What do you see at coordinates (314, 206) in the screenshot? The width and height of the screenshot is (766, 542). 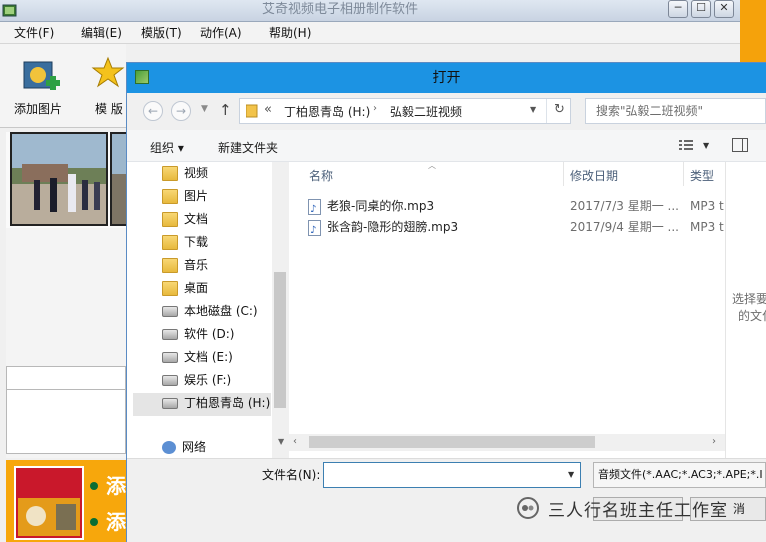 I see `audio-file-icon: ♪` at bounding box center [314, 206].